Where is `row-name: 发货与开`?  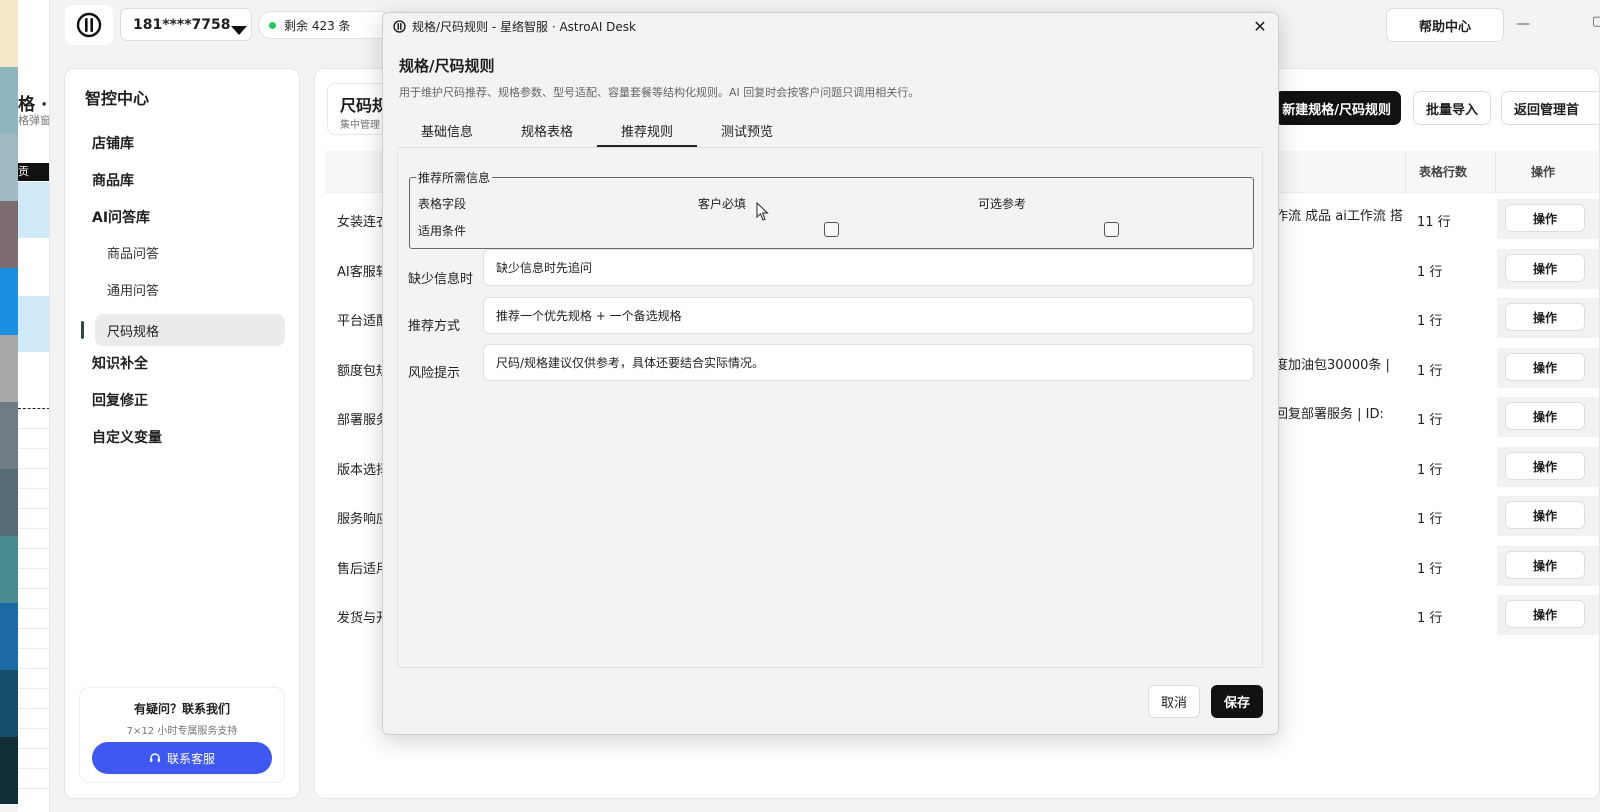 row-name: 发货与开 is located at coordinates (362, 618).